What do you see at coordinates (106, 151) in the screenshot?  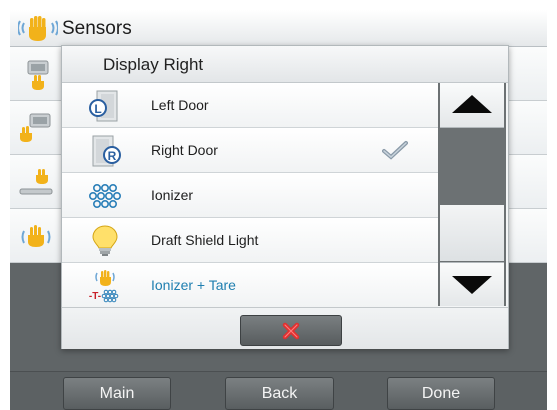 I see `right-door-icon: R` at bounding box center [106, 151].